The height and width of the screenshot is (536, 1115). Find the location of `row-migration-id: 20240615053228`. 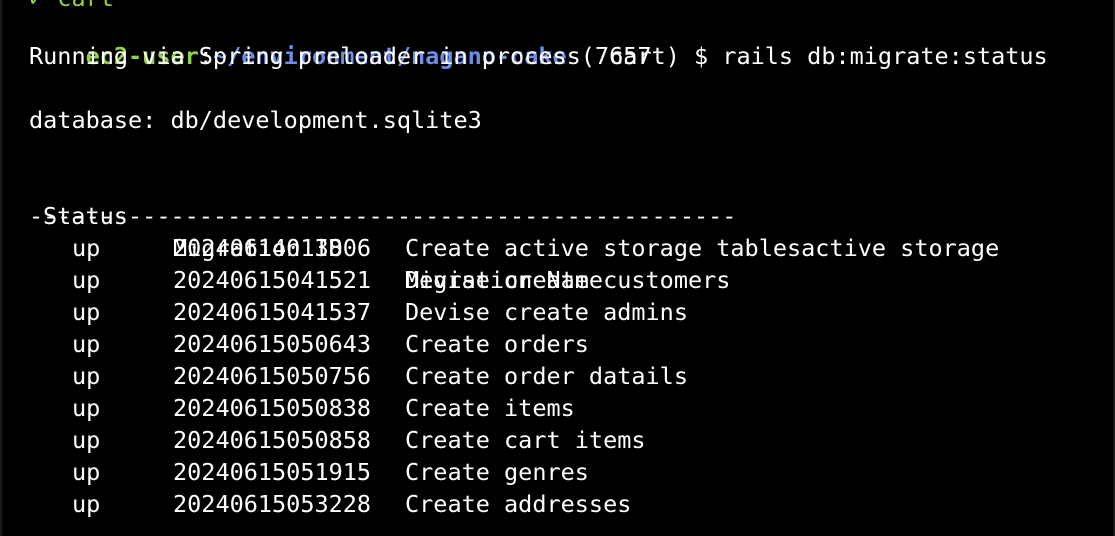

row-migration-id: 20240615053228 is located at coordinates (272, 504).